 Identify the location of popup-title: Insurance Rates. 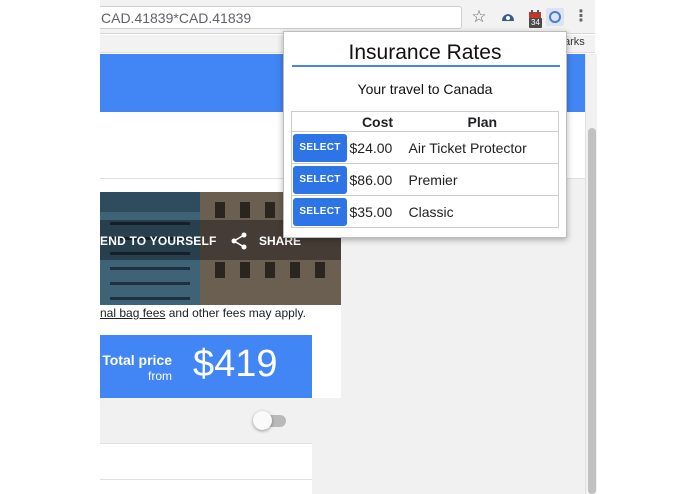
(425, 52).